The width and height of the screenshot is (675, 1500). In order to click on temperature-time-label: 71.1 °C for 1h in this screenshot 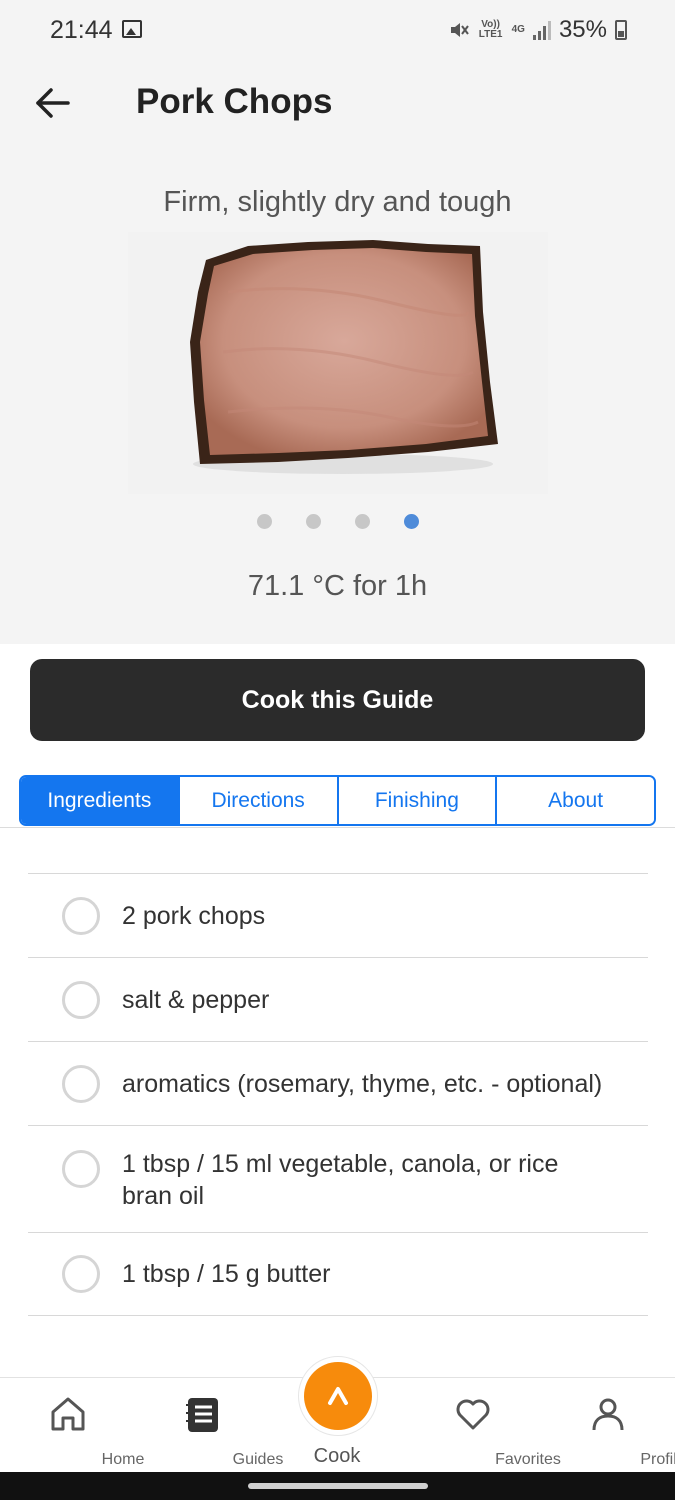, I will do `click(337, 586)`.